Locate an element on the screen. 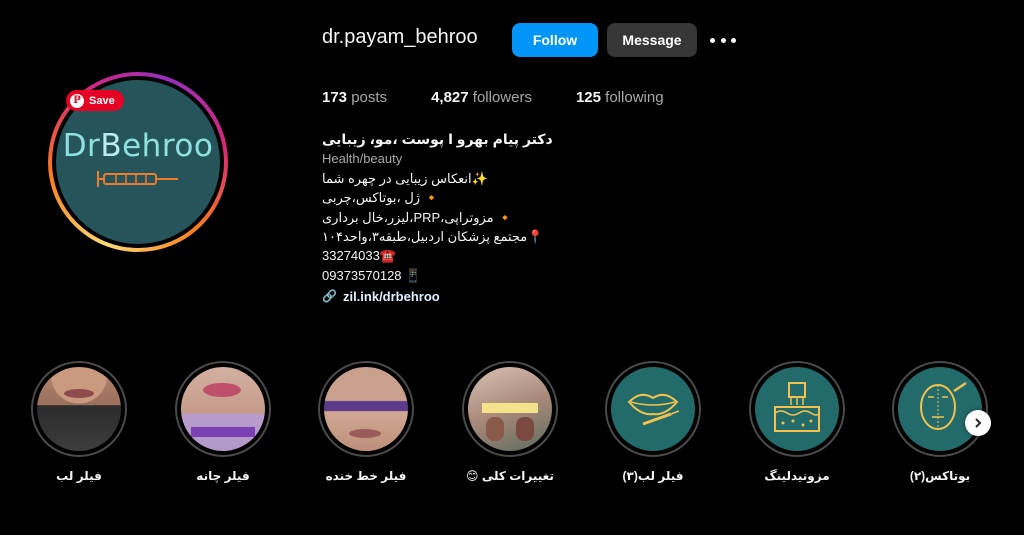 The image size is (1024, 535). profile-stats: 173 posts 4,827 followers 125 following is located at coordinates (515, 97).